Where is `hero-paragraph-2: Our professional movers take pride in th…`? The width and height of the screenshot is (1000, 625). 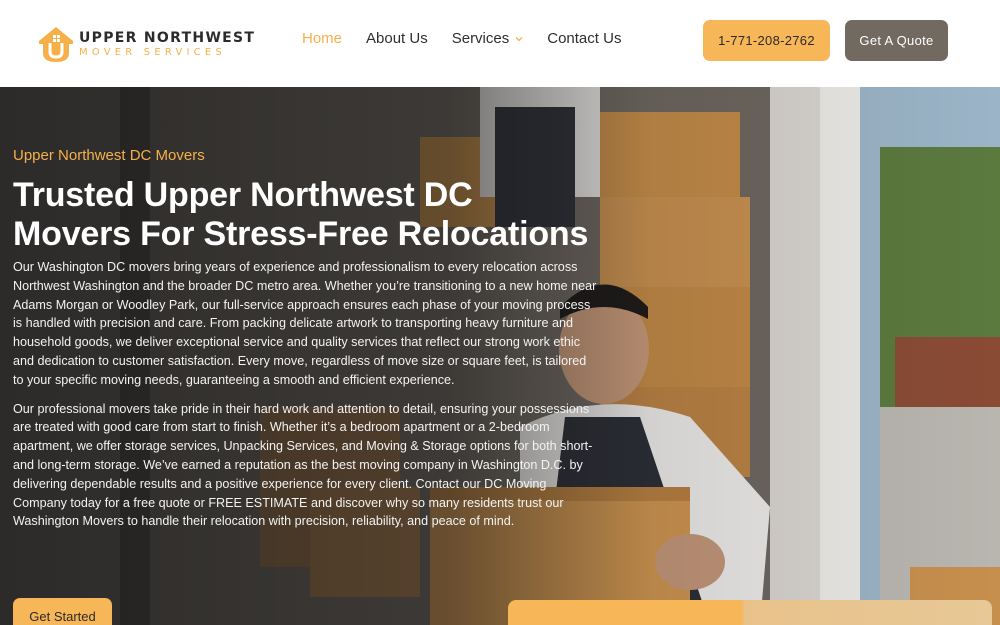
hero-paragraph-2: Our professional movers take pride in th… is located at coordinates (303, 465).